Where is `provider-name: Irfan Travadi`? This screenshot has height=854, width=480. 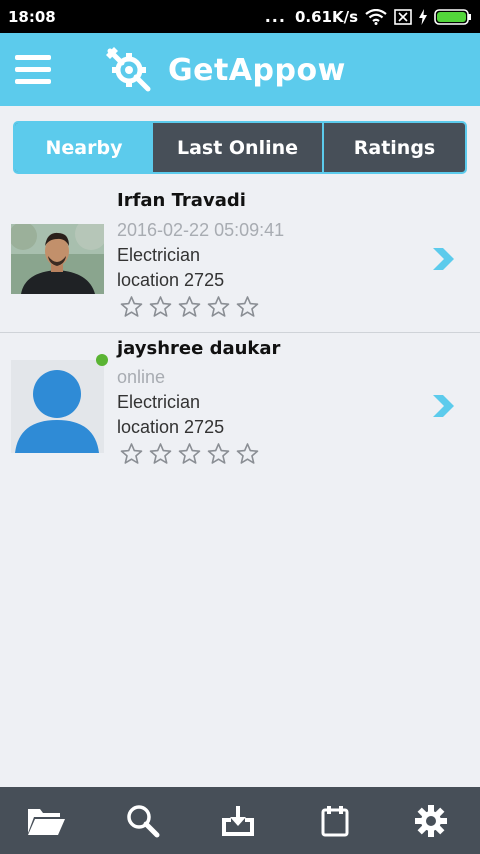 provider-name: Irfan Travadi is located at coordinates (181, 200).